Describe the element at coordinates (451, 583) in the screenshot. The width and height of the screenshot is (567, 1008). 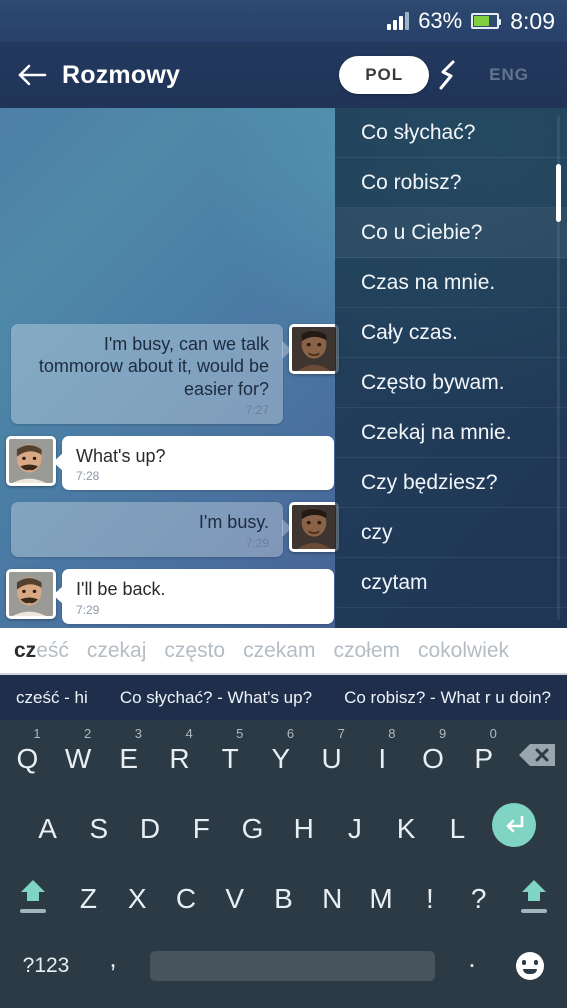
I see `suggestion-item: czytam` at that location.